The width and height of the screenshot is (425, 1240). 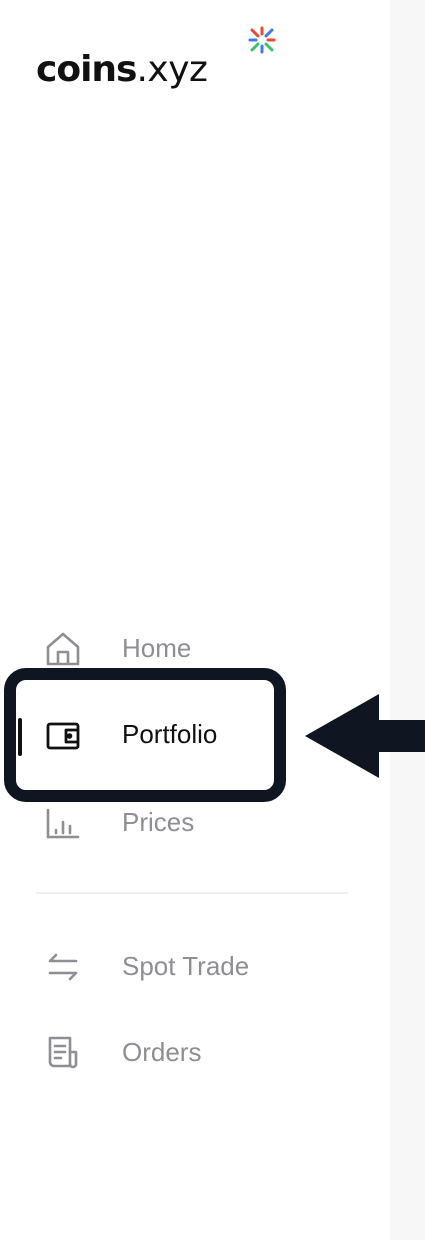 I want to click on sidebar-item-label: Home, so click(x=157, y=647).